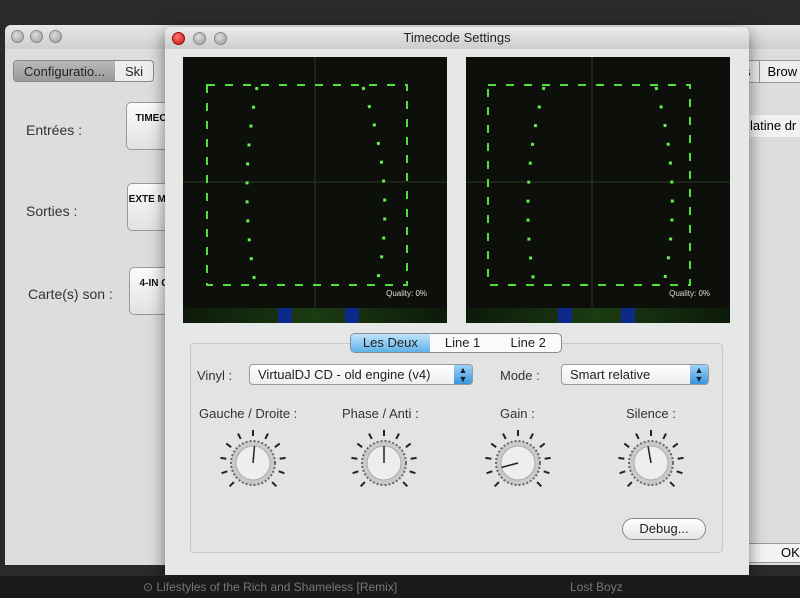 Image resolution: width=800 pixels, height=598 pixels. I want to click on config-tabs: Configuratio... Ski, so click(83, 71).